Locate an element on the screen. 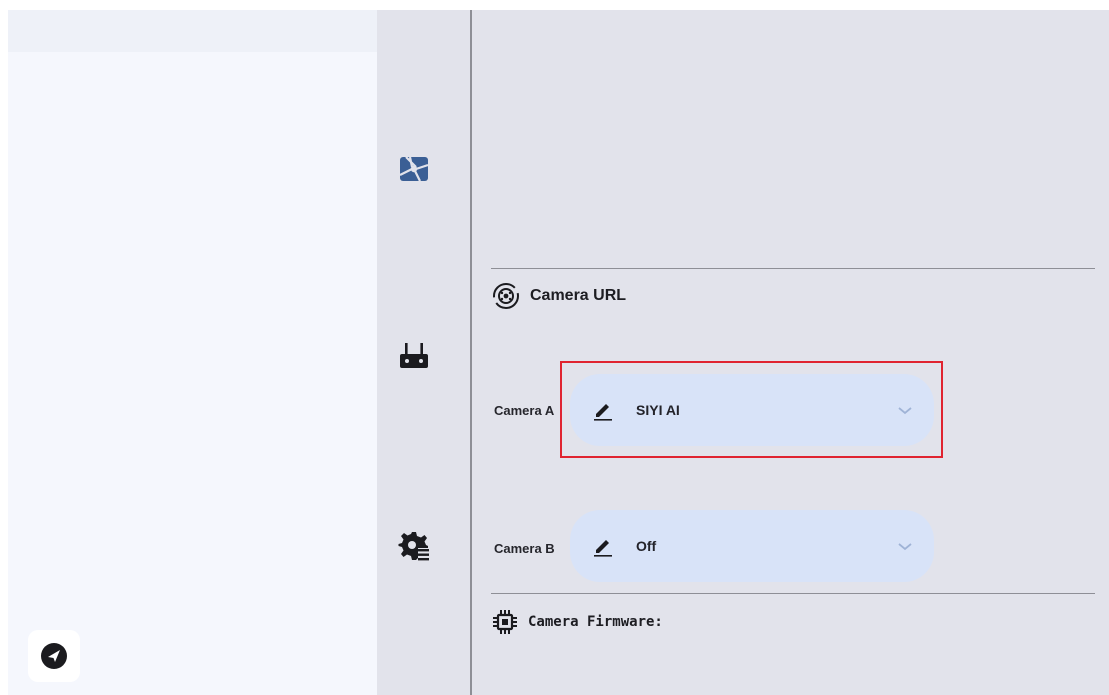 Image resolution: width=1109 pixels, height=695 pixels. chip-icon is located at coordinates (505, 622).